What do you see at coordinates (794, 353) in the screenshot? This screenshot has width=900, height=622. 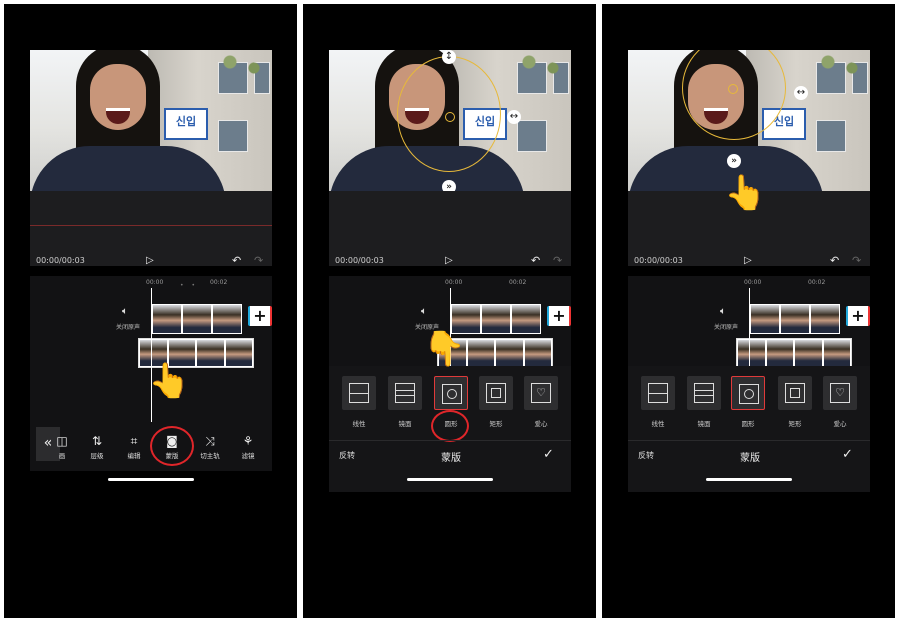 I see `overlay-clip` at bounding box center [794, 353].